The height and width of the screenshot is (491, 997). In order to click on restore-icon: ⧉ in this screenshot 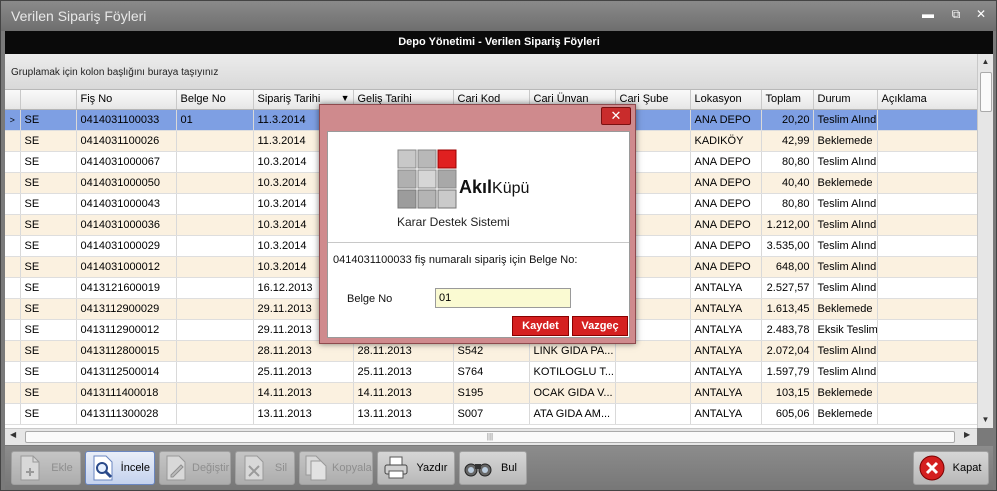, I will do `click(956, 14)`.